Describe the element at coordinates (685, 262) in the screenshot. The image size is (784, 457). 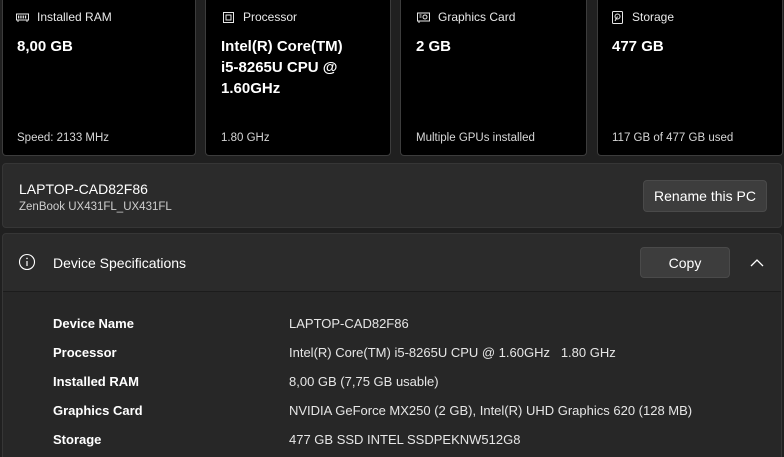
I see `copy-button: Copy` at that location.